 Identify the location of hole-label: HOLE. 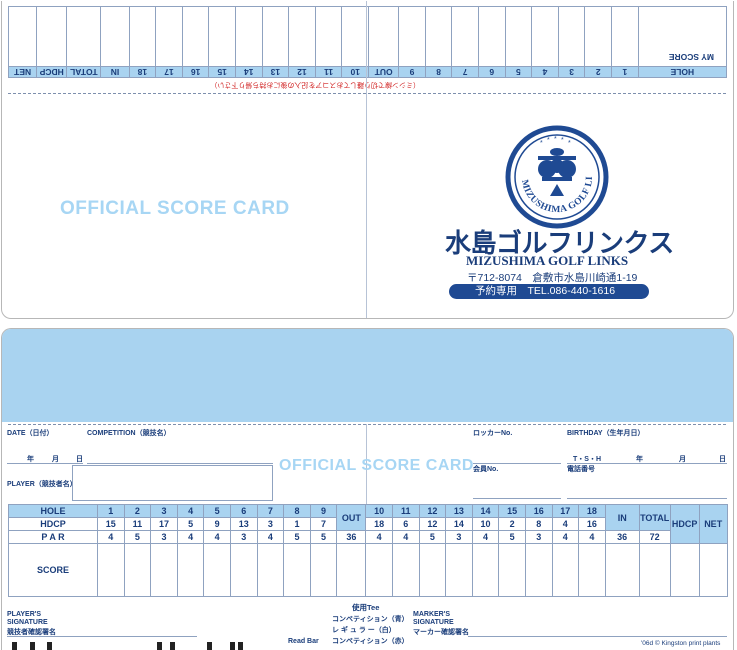
(53, 511).